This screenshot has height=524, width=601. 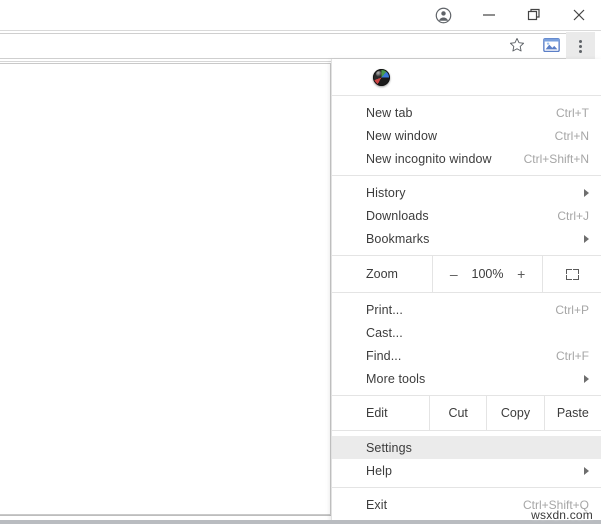 What do you see at coordinates (466, 309) in the screenshot?
I see `menu-item-print: Print... Ctrl+P` at bounding box center [466, 309].